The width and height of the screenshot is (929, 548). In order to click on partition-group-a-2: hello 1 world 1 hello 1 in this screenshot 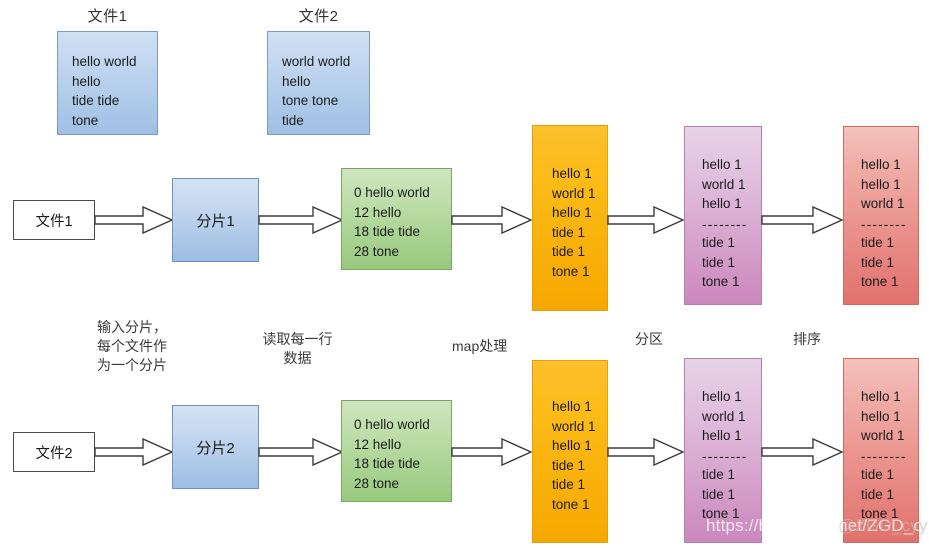, I will do `click(724, 416)`.